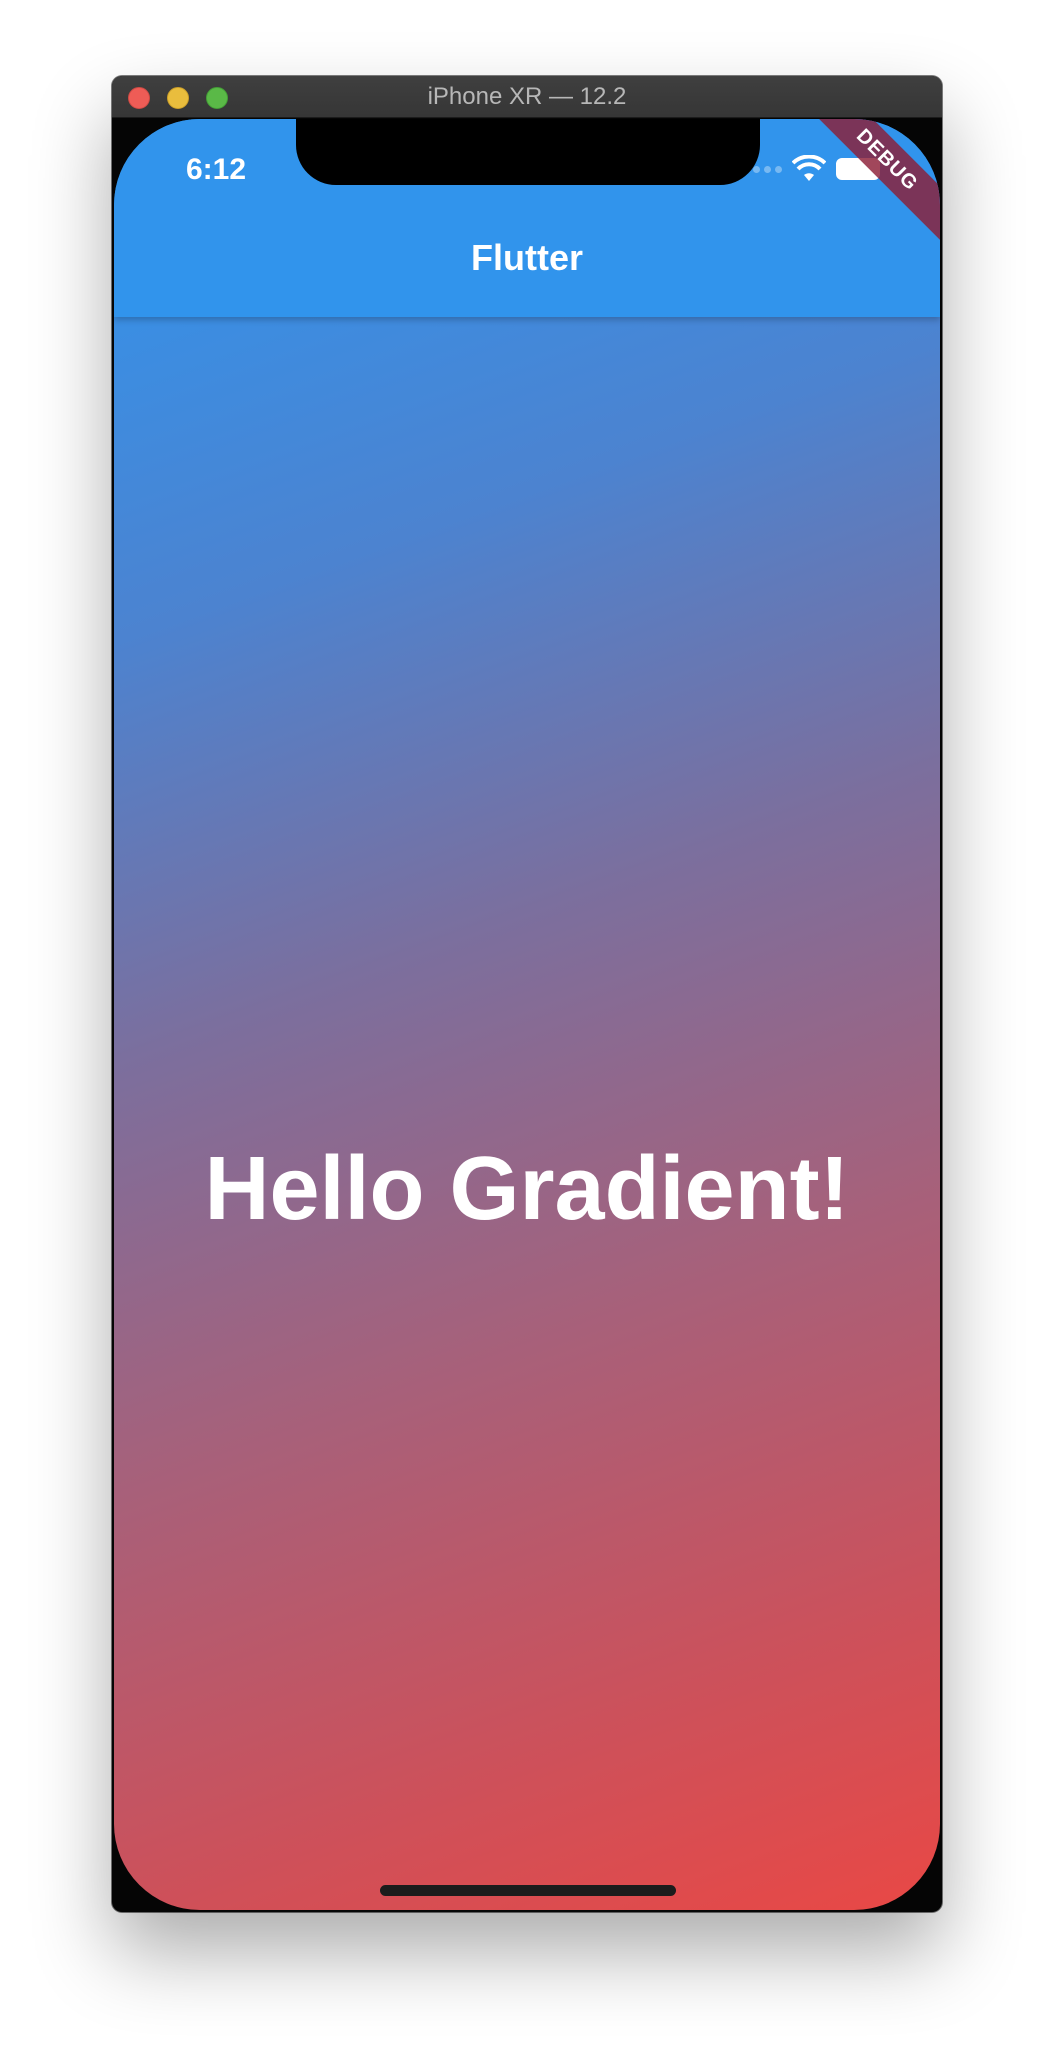  Describe the element at coordinates (527, 1189) in the screenshot. I see `hello-gradient-text: Hello Gradient!` at that location.